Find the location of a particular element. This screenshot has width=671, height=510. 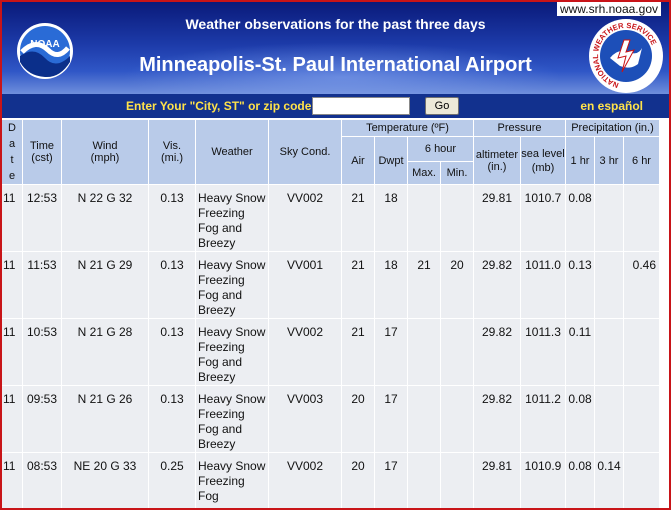

header-precip-3hr: 3 hr is located at coordinates (609, 160).